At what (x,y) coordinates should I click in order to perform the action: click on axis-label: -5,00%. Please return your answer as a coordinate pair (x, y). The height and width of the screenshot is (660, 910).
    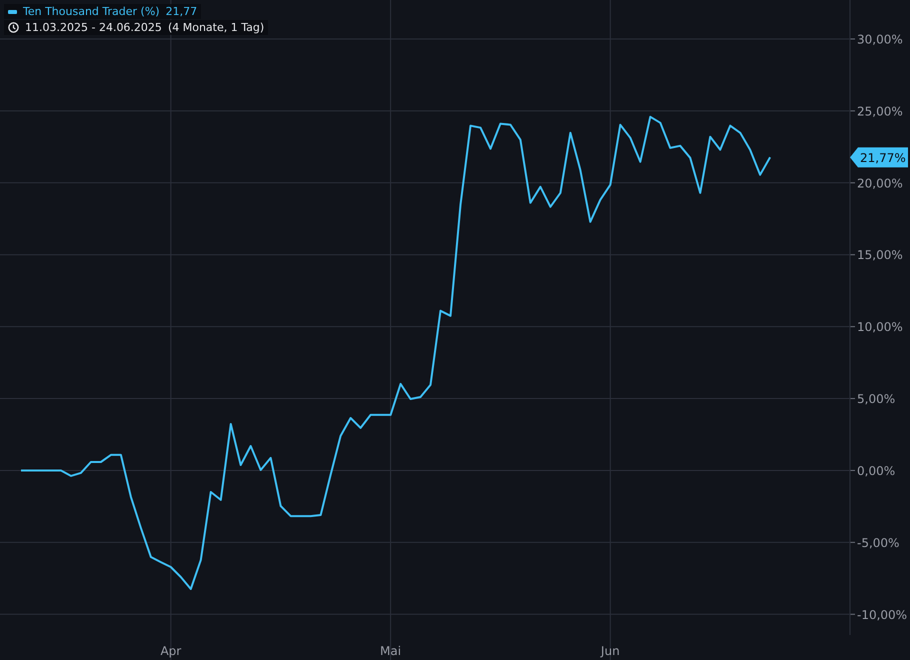
    Looking at the image, I should click on (878, 543).